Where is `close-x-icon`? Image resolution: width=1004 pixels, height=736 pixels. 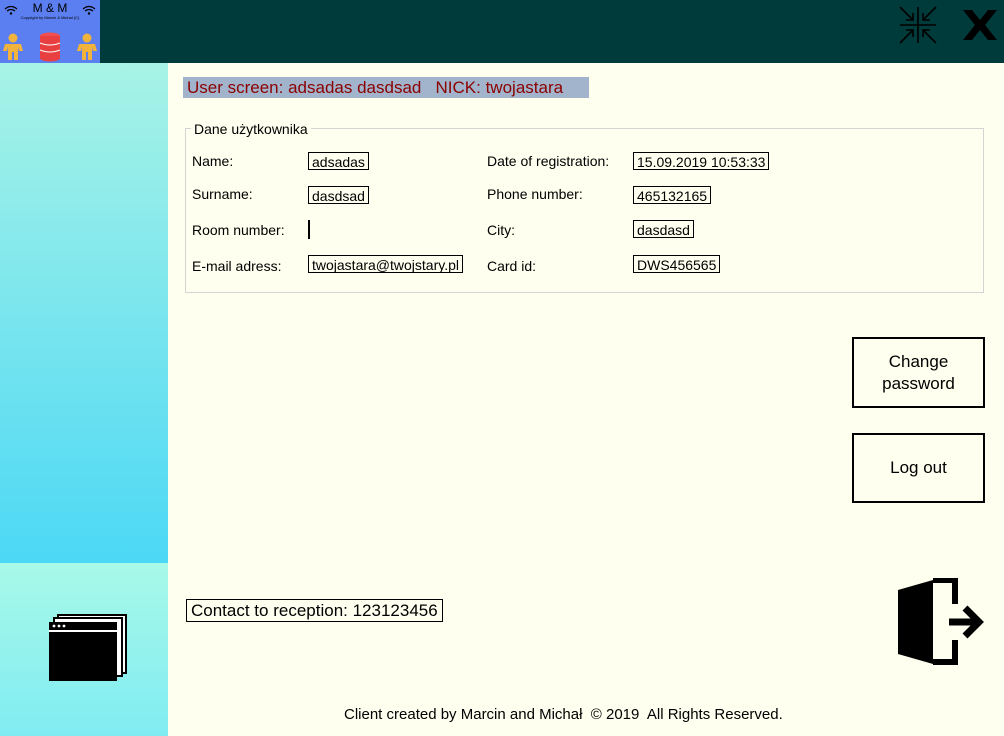 close-x-icon is located at coordinates (980, 25).